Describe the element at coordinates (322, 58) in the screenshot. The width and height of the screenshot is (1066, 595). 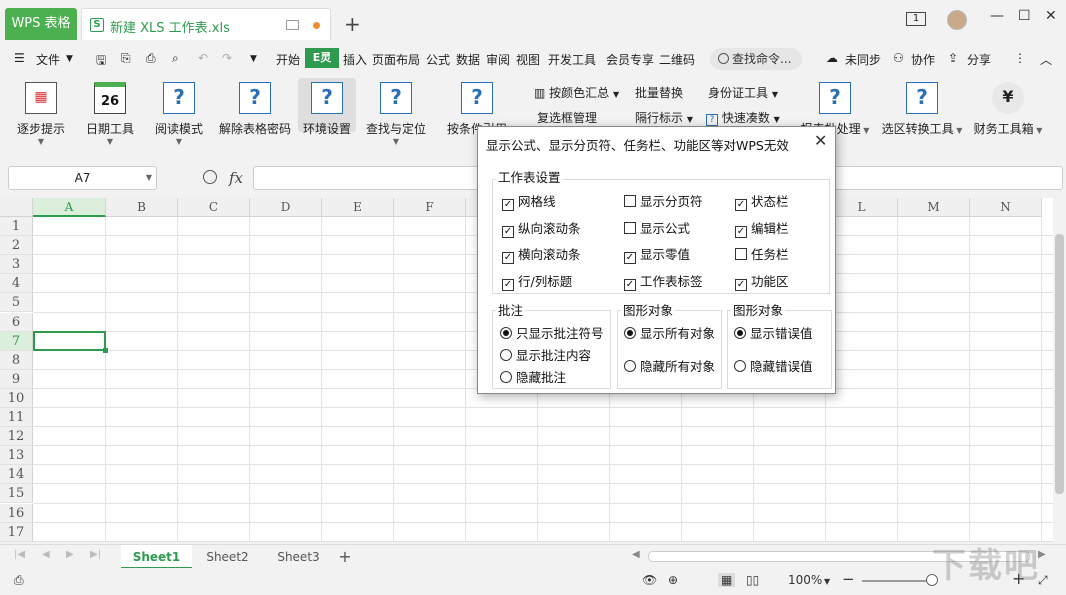
I see `egov-tab: E灵` at that location.